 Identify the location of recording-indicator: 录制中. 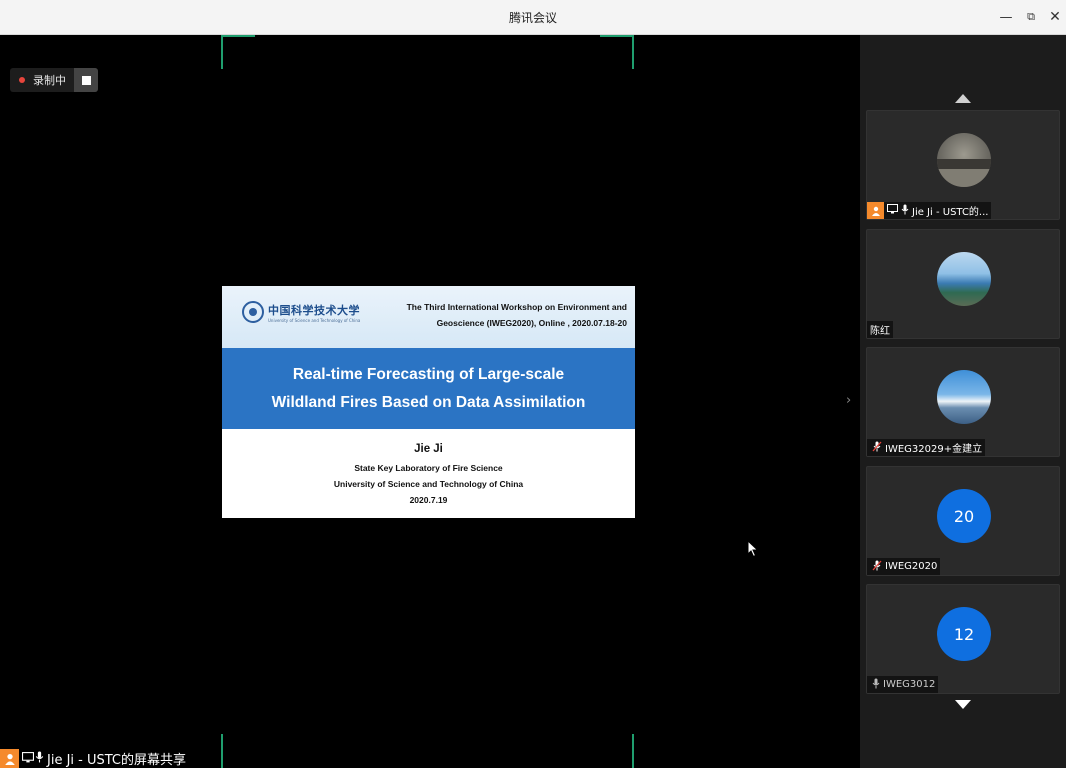
(54, 80).